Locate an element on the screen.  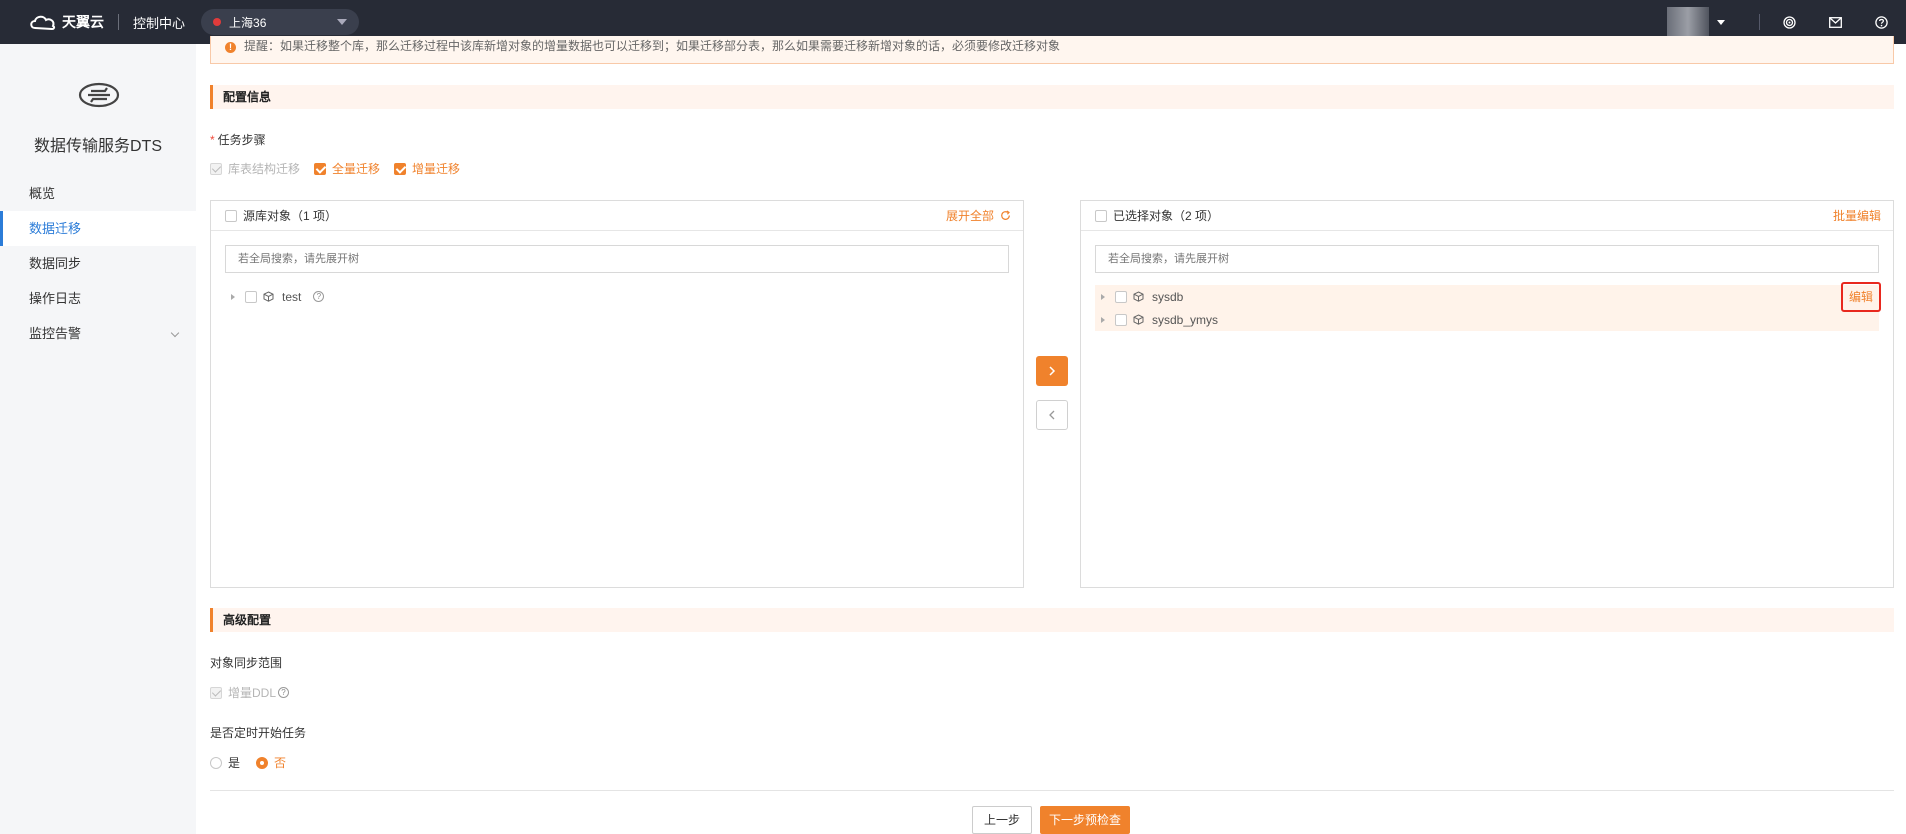
chevron-left-icon is located at coordinates (1052, 415).